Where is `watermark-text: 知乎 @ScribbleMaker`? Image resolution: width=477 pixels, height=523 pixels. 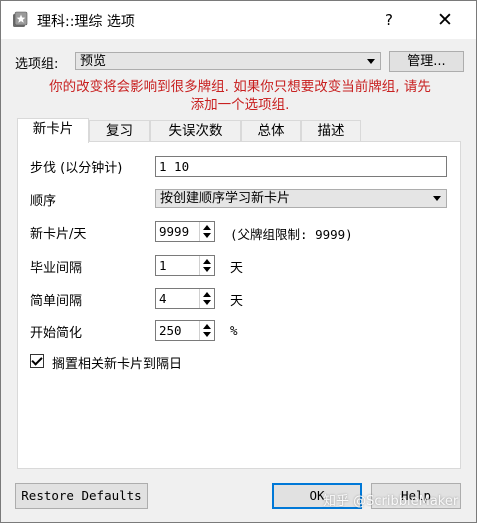 watermark-text: 知乎 @ScribbleMaker is located at coordinates (391, 501).